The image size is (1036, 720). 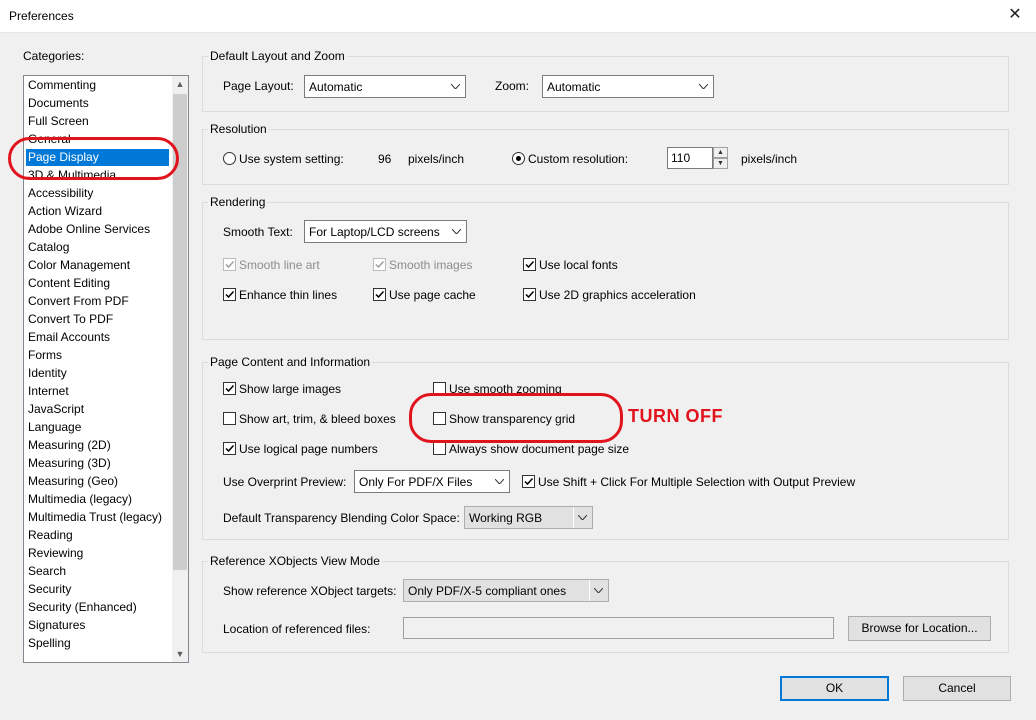 I want to click on category-annotation-circle, so click(x=93, y=158).